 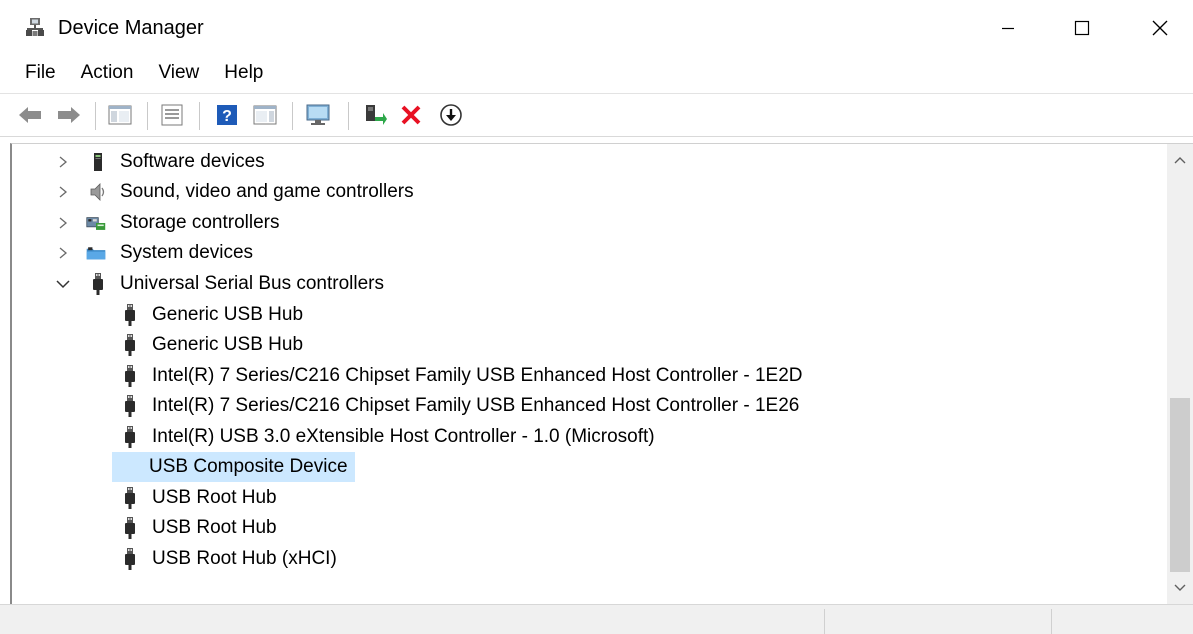 I want to click on back-button, so click(x=30, y=115).